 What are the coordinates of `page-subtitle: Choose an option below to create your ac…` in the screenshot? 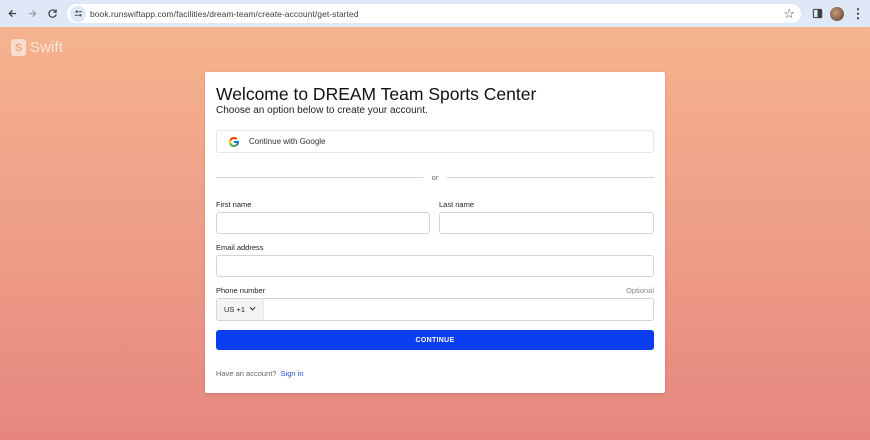 It's located at (322, 110).